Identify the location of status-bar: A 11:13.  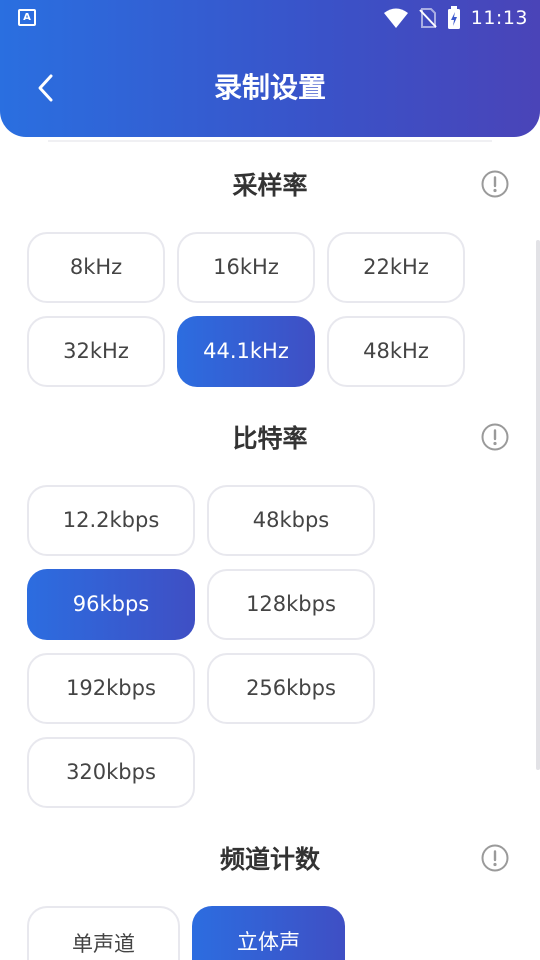
(270, 18).